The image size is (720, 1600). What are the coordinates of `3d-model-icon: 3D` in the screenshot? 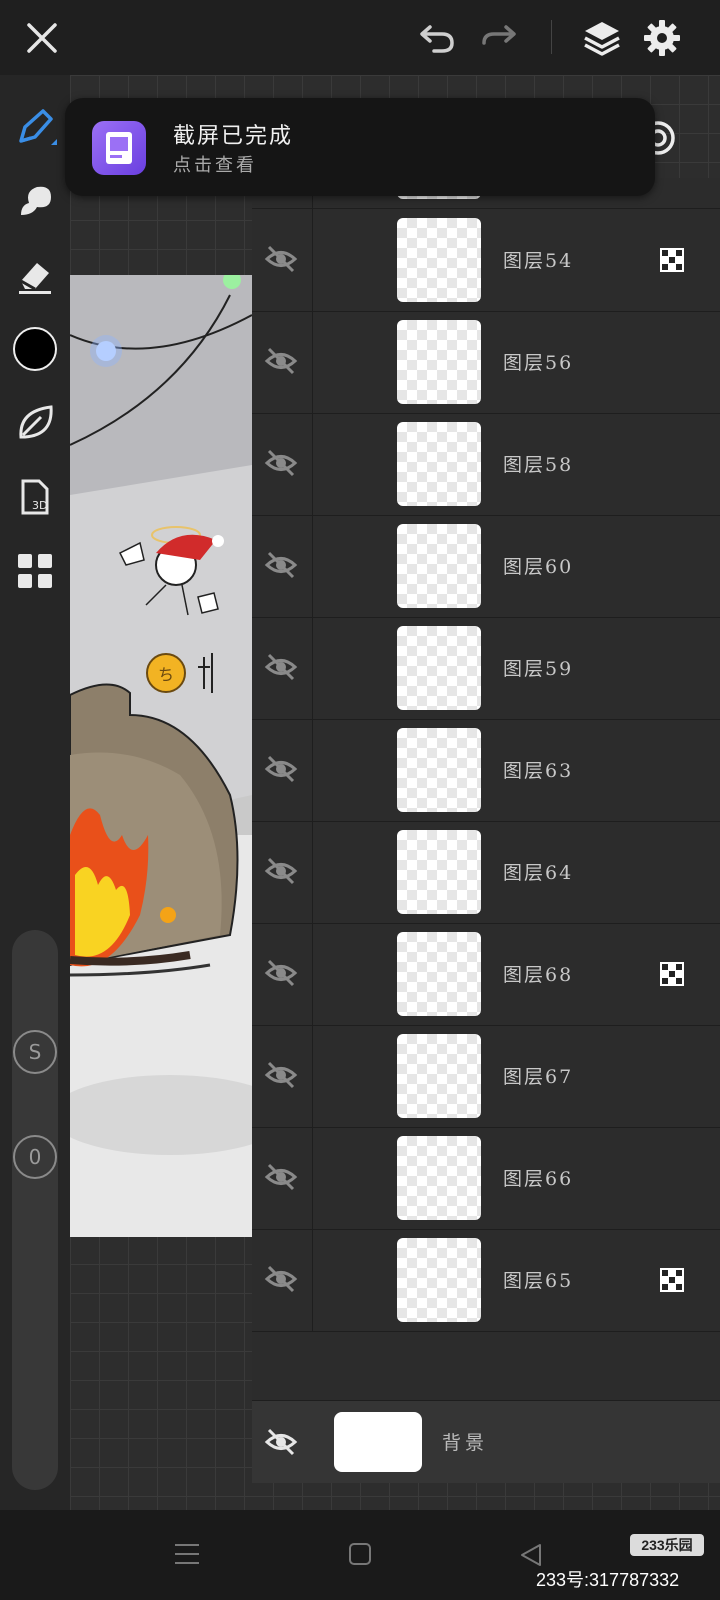 It's located at (35, 497).